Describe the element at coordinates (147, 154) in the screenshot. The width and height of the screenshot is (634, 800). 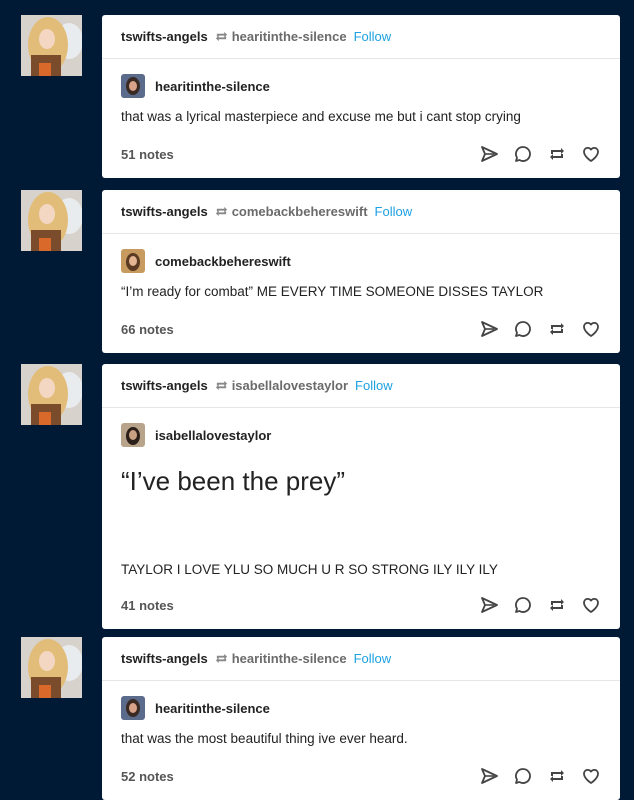
I see `notes-count: 51 notes` at that location.